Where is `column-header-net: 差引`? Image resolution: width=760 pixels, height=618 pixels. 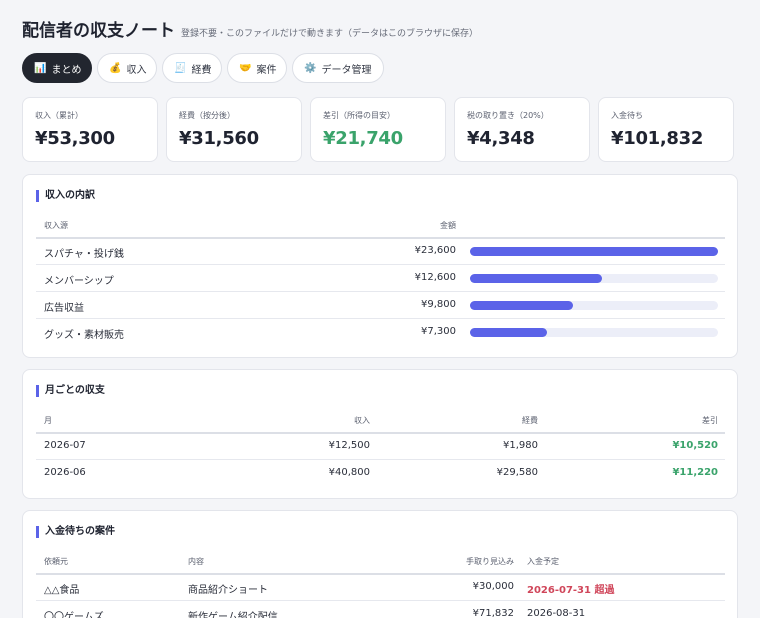
column-header-net: 差引 is located at coordinates (710, 420).